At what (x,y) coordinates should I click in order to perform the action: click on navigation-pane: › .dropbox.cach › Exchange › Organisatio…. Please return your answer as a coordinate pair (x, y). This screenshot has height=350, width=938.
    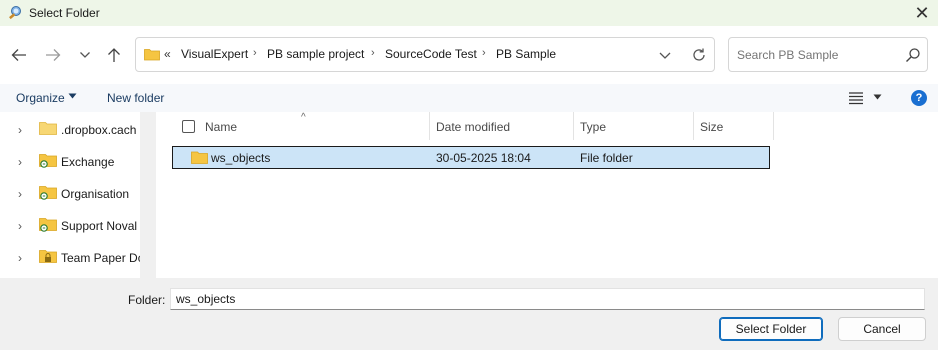
    Looking at the image, I should click on (70, 195).